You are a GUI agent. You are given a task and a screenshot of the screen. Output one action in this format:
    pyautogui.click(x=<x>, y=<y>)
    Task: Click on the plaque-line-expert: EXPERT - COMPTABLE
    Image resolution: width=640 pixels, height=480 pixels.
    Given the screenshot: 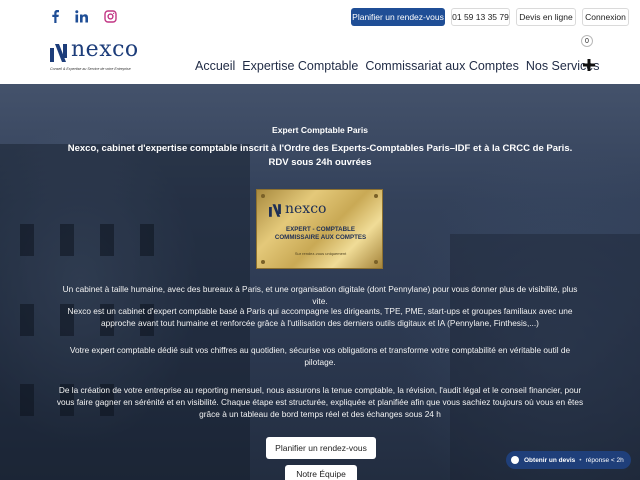 What is the action you would take?
    pyautogui.click(x=320, y=229)
    